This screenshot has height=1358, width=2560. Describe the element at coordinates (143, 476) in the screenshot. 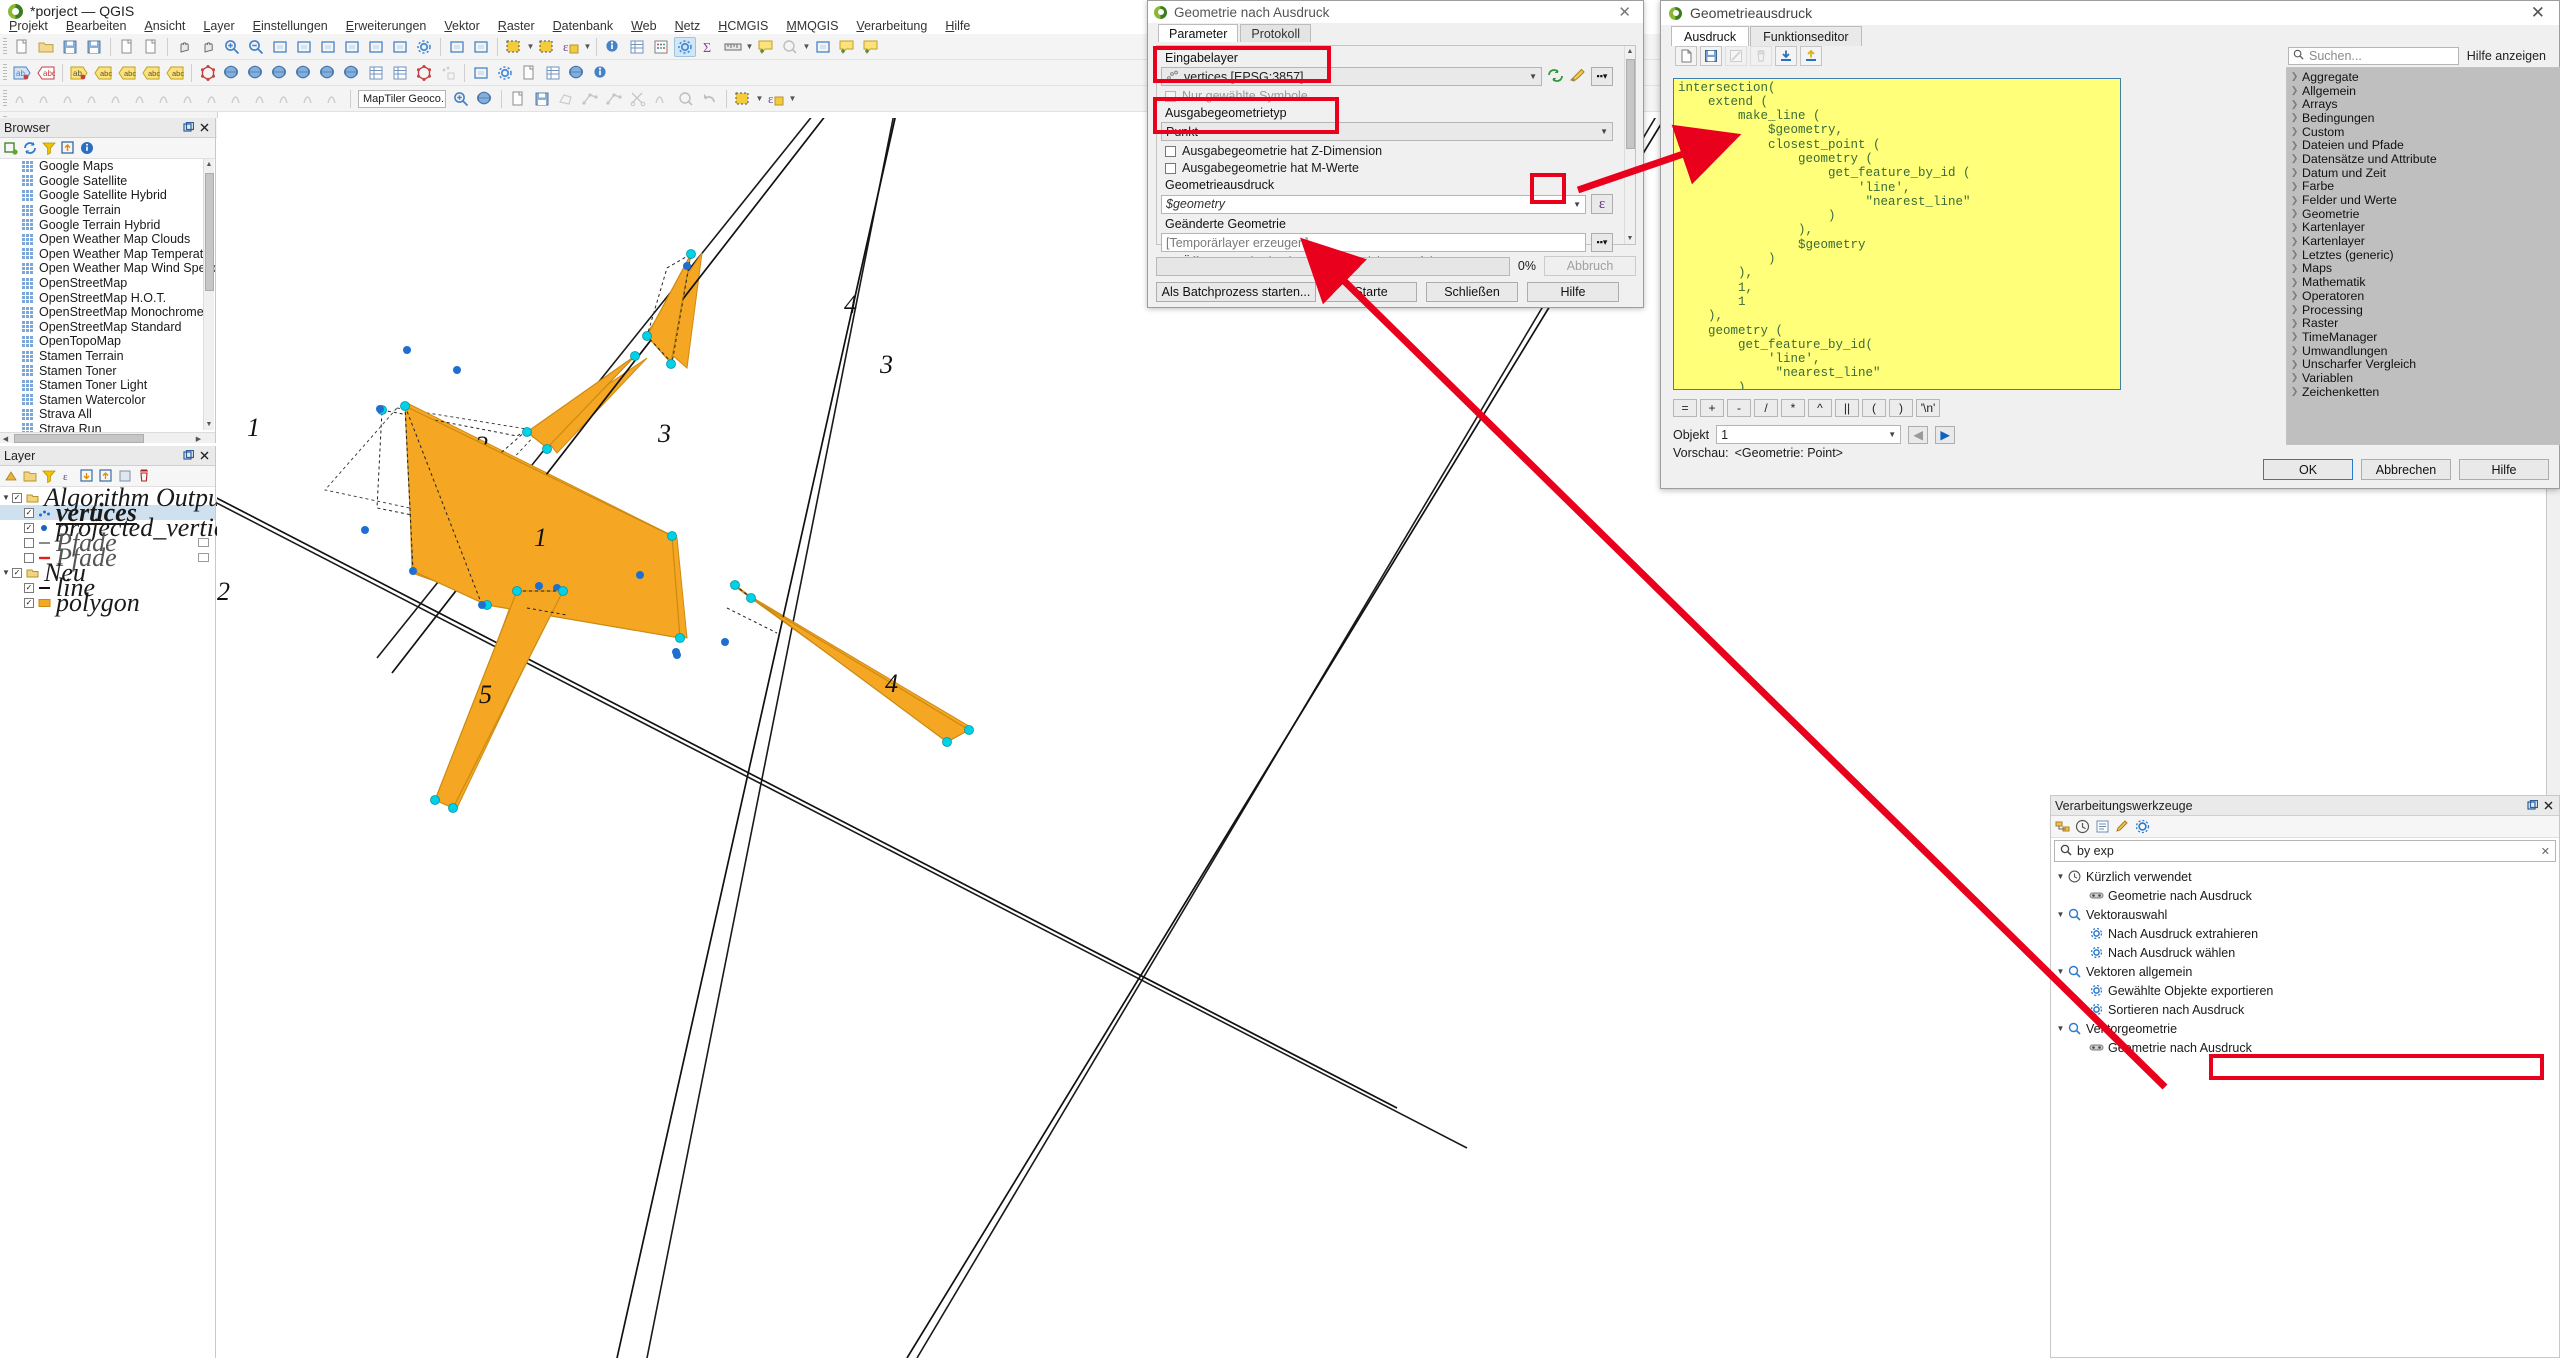

I see `remove-layer-icon` at that location.